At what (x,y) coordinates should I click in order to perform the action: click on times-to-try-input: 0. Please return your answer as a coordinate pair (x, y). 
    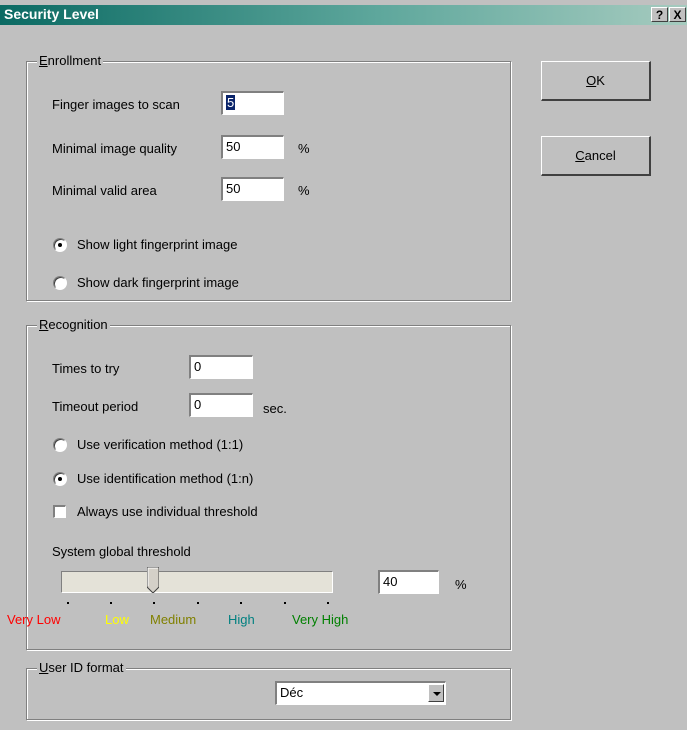
    Looking at the image, I should click on (221, 367).